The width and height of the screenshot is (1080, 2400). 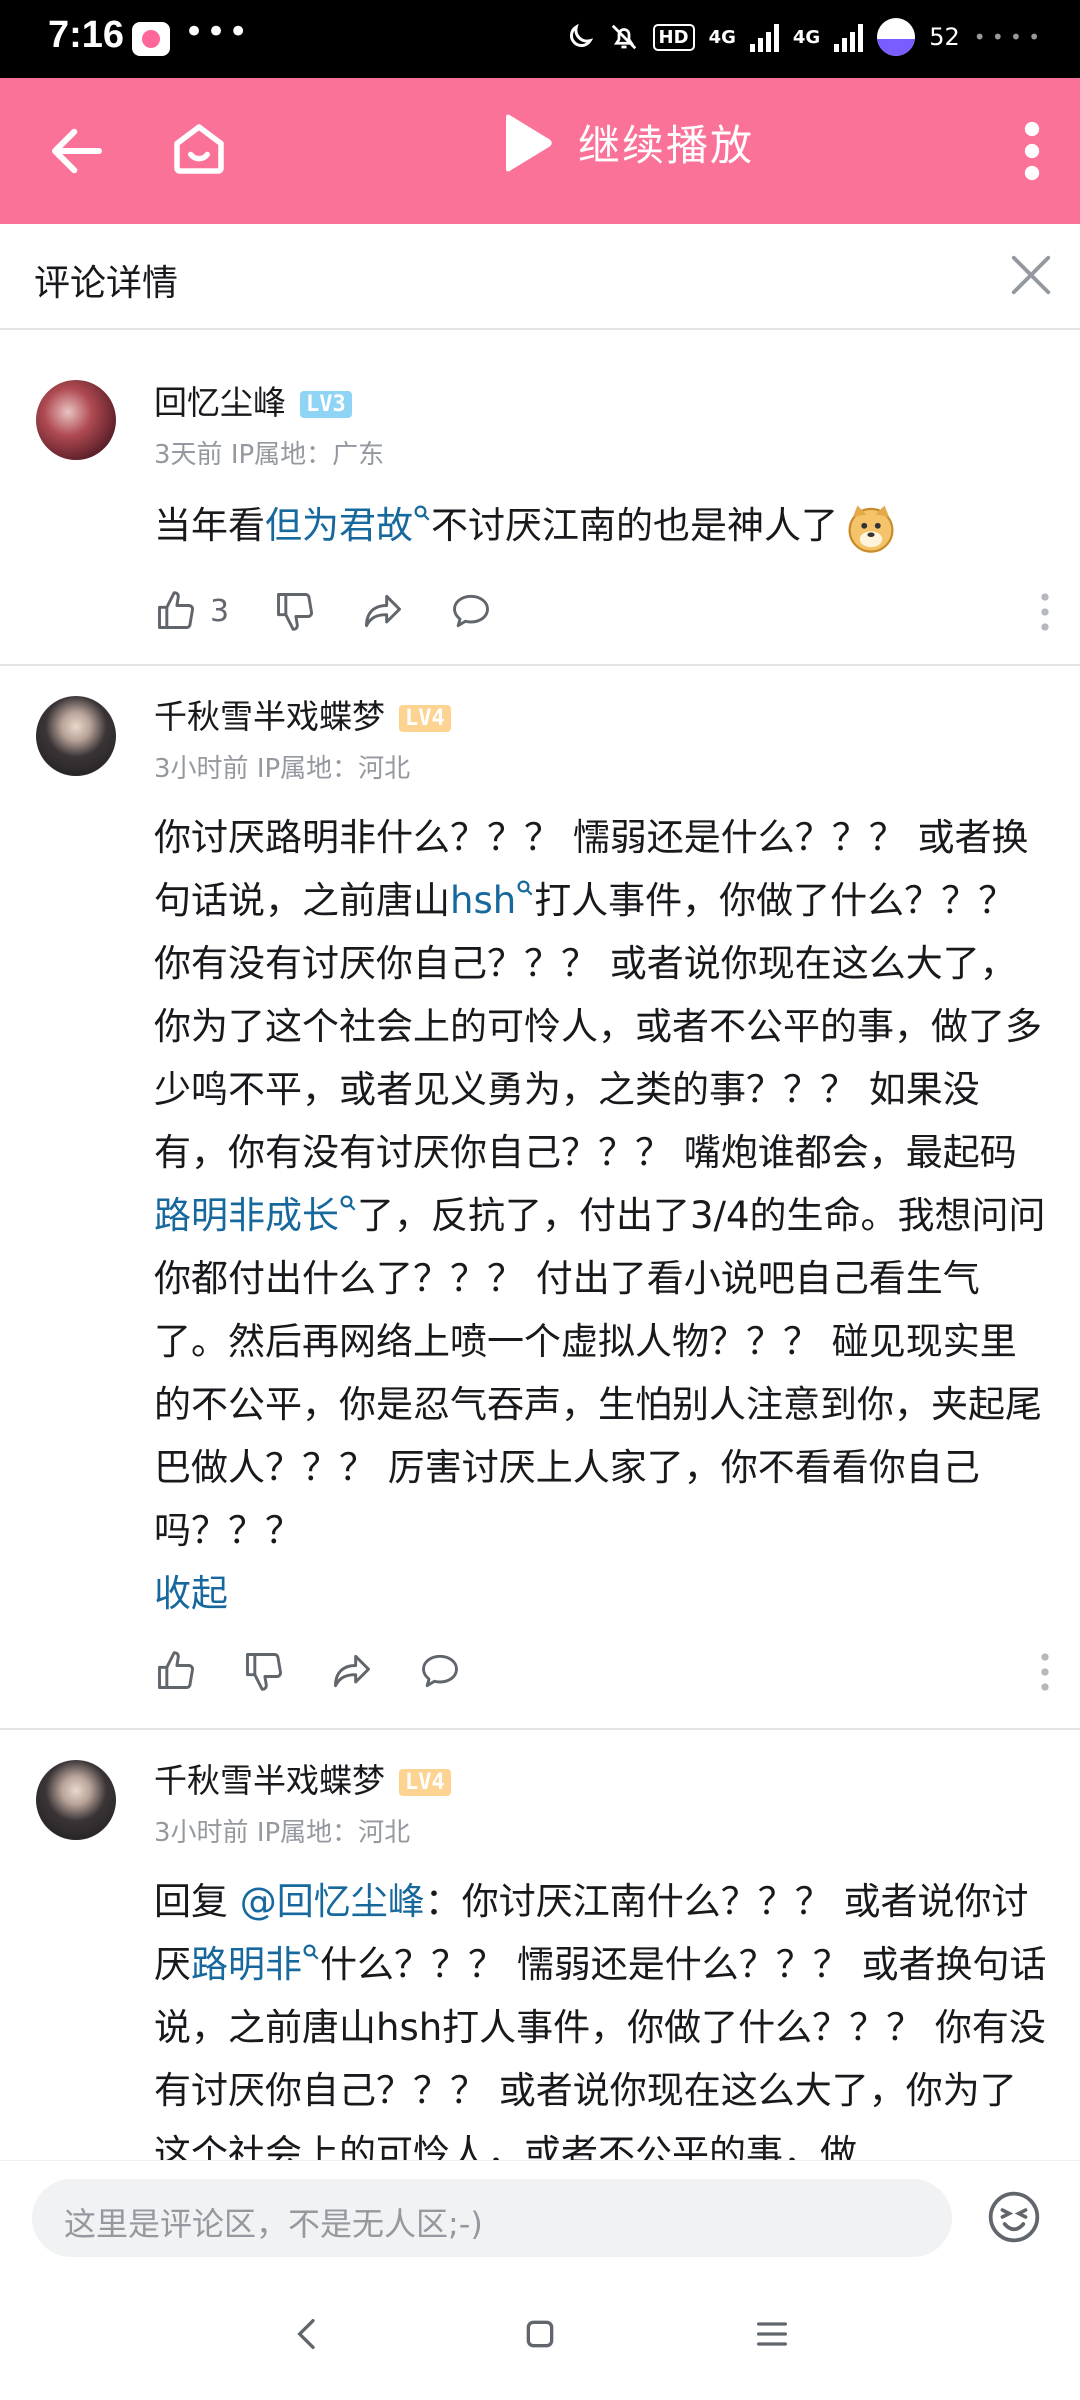 I want to click on nav-home-icon, so click(x=540, y=2334).